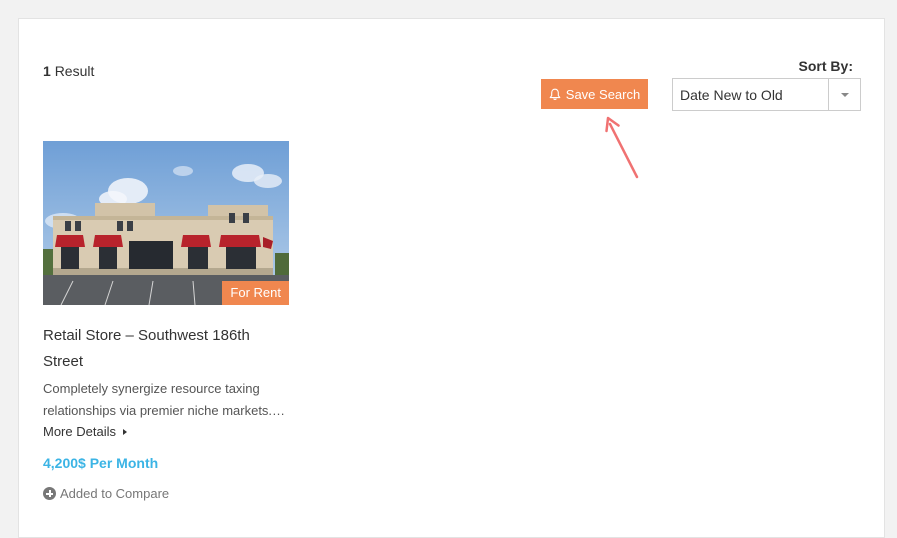 The width and height of the screenshot is (897, 538). I want to click on compare-label: Added to Compare, so click(115, 493).